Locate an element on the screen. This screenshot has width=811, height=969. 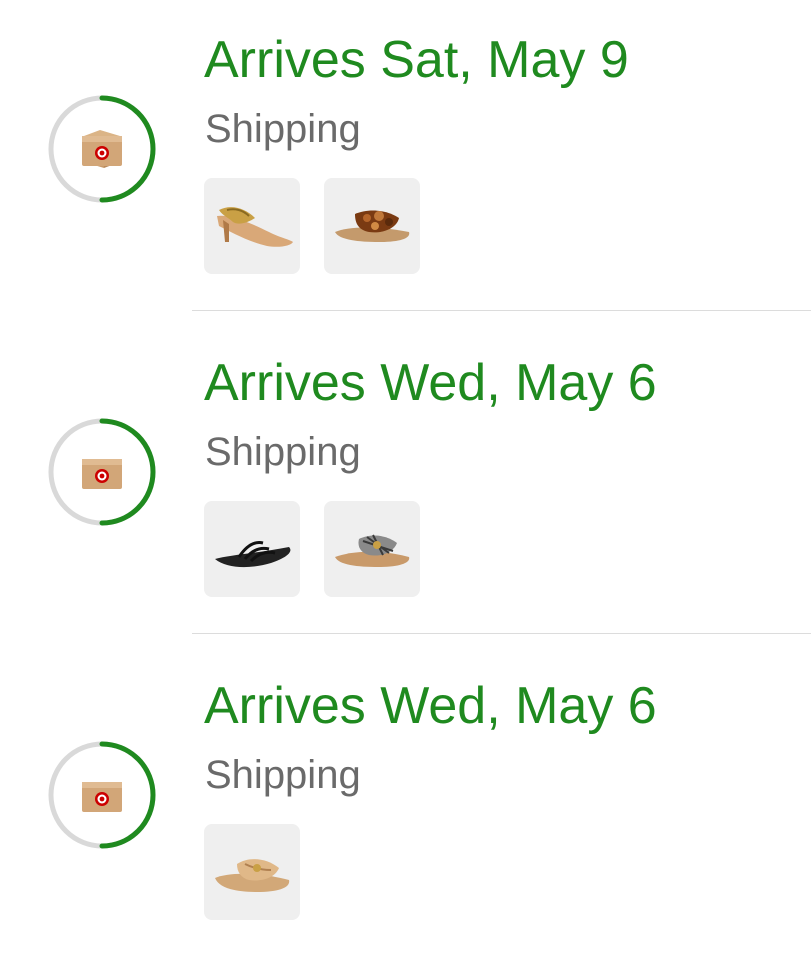
woven-slide-sandal-icon is located at coordinates (372, 550).